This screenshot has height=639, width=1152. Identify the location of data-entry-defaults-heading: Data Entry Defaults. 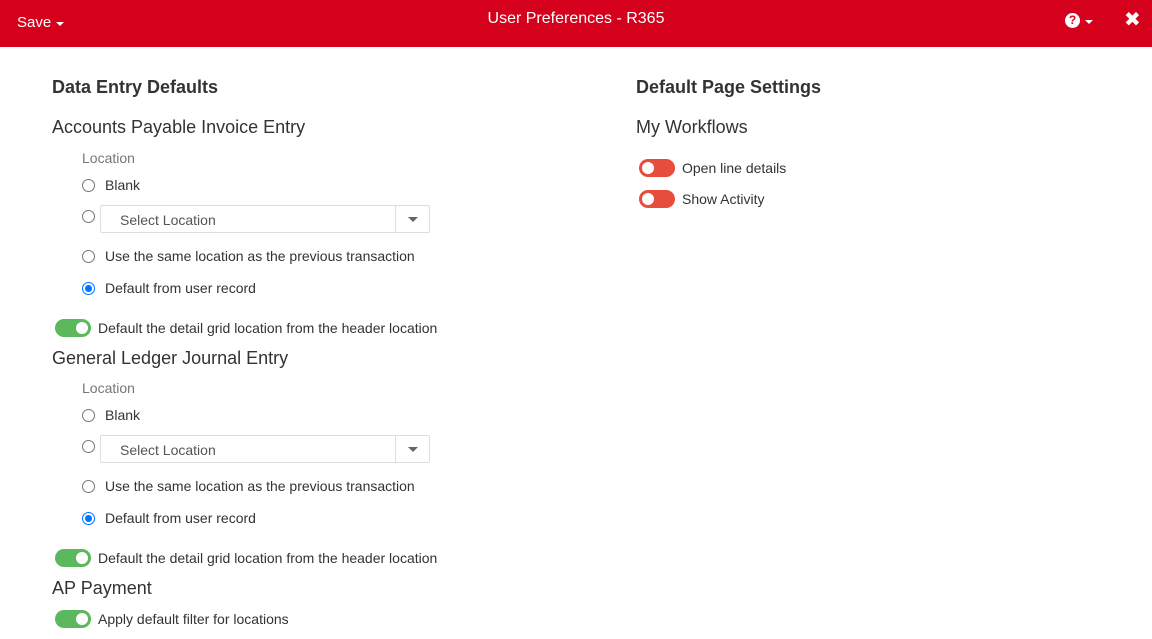
(135, 87).